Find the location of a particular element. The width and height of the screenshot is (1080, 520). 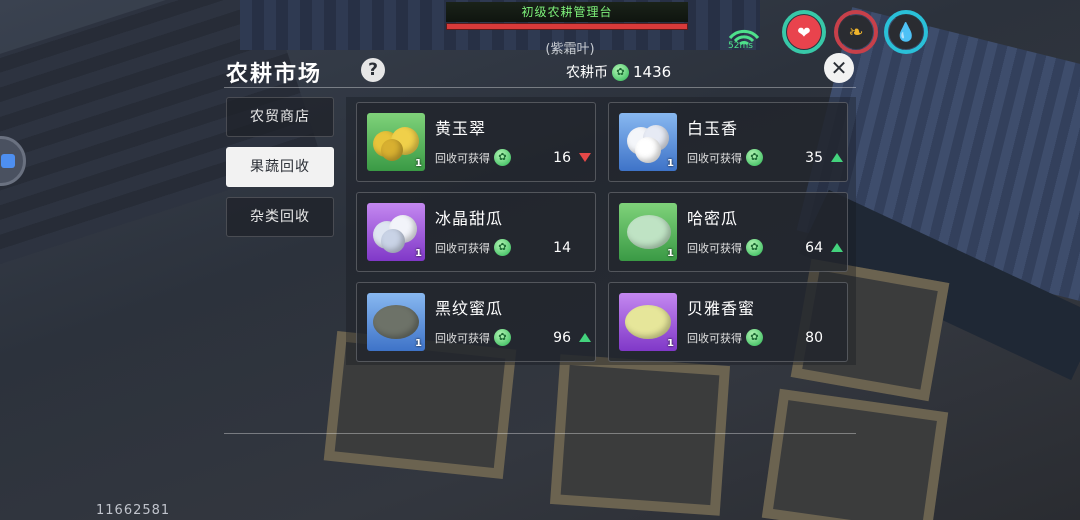

category-tabs: 农贸商店 果蔬回收 杂类回收 is located at coordinates (280, 172).